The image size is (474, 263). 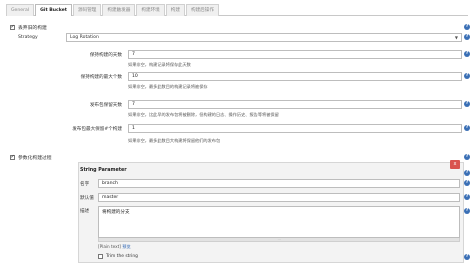 What do you see at coordinates (109, 246) in the screenshot?
I see `plain-text-label: [Plain text]` at bounding box center [109, 246].